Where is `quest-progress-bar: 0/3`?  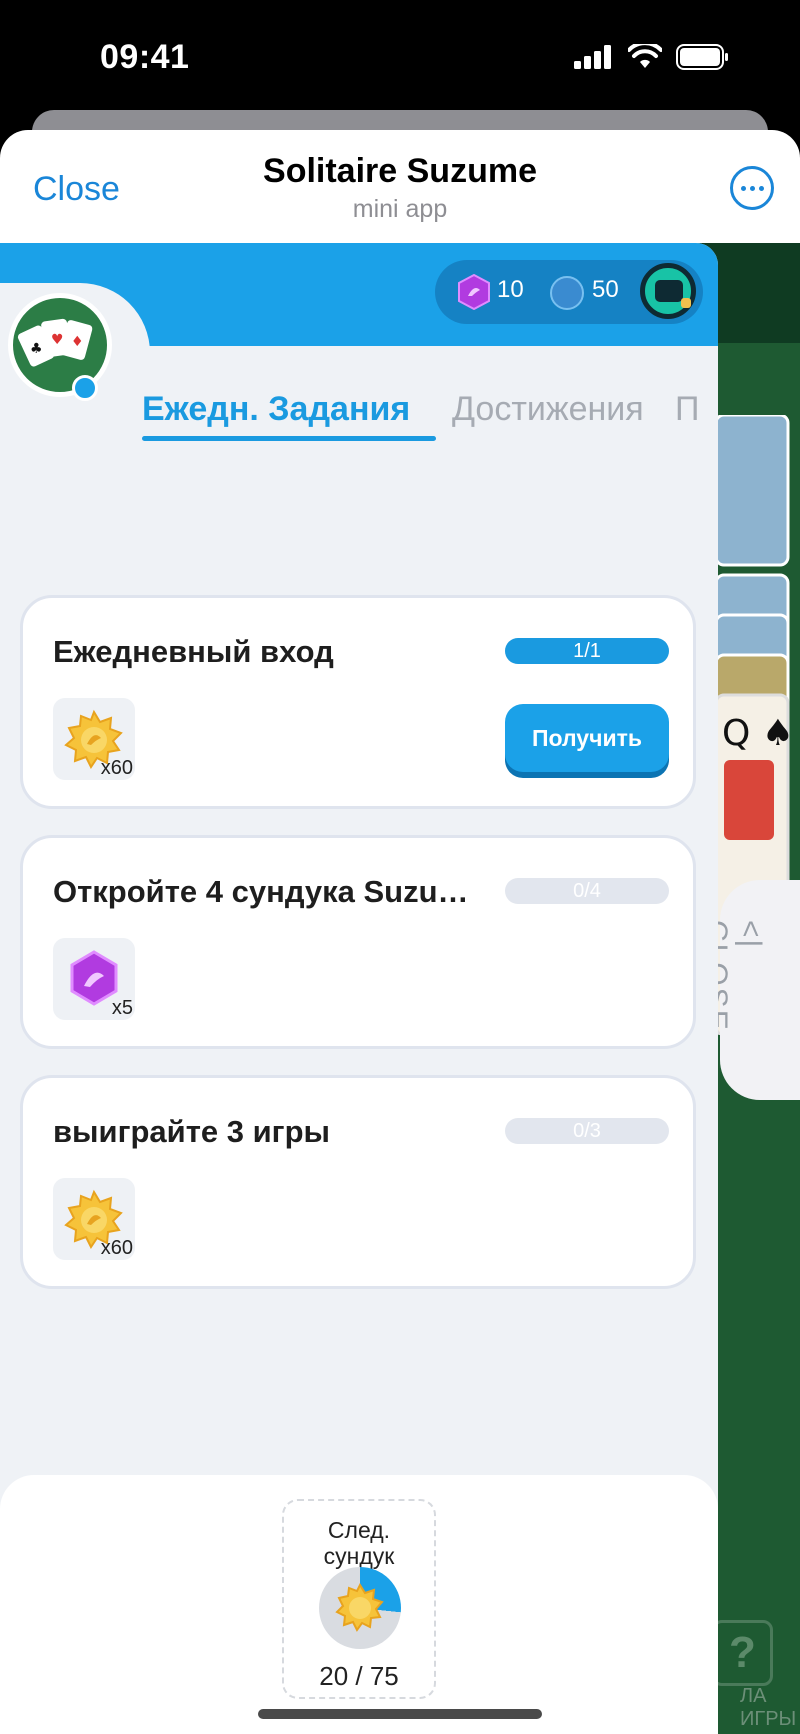 quest-progress-bar: 0/3 is located at coordinates (587, 1131).